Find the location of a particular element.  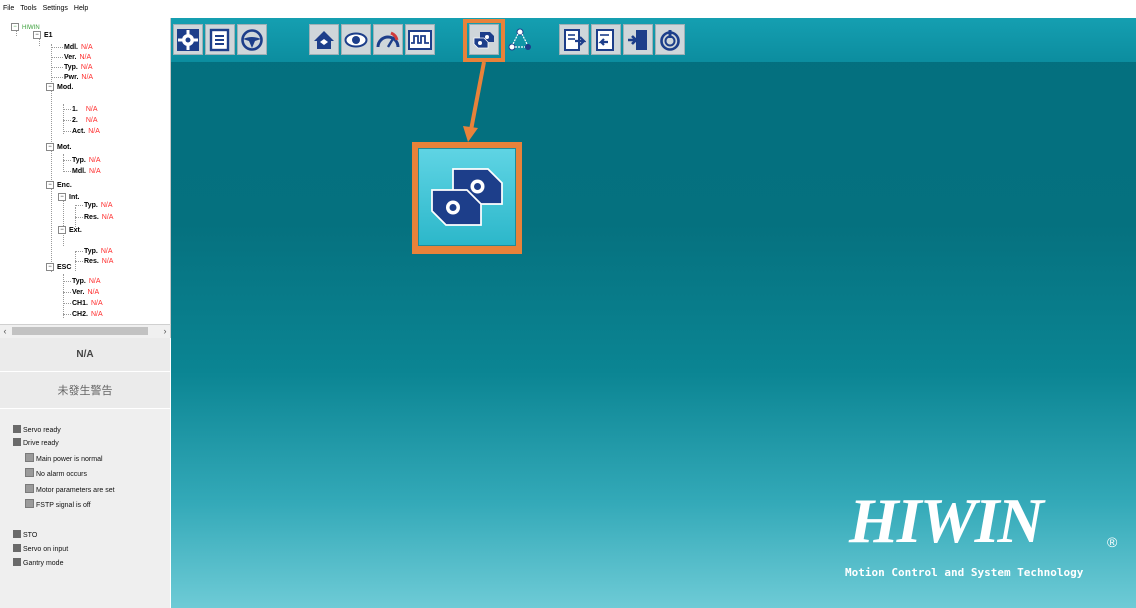

warning-panel: 未發生警告 is located at coordinates (85, 390).